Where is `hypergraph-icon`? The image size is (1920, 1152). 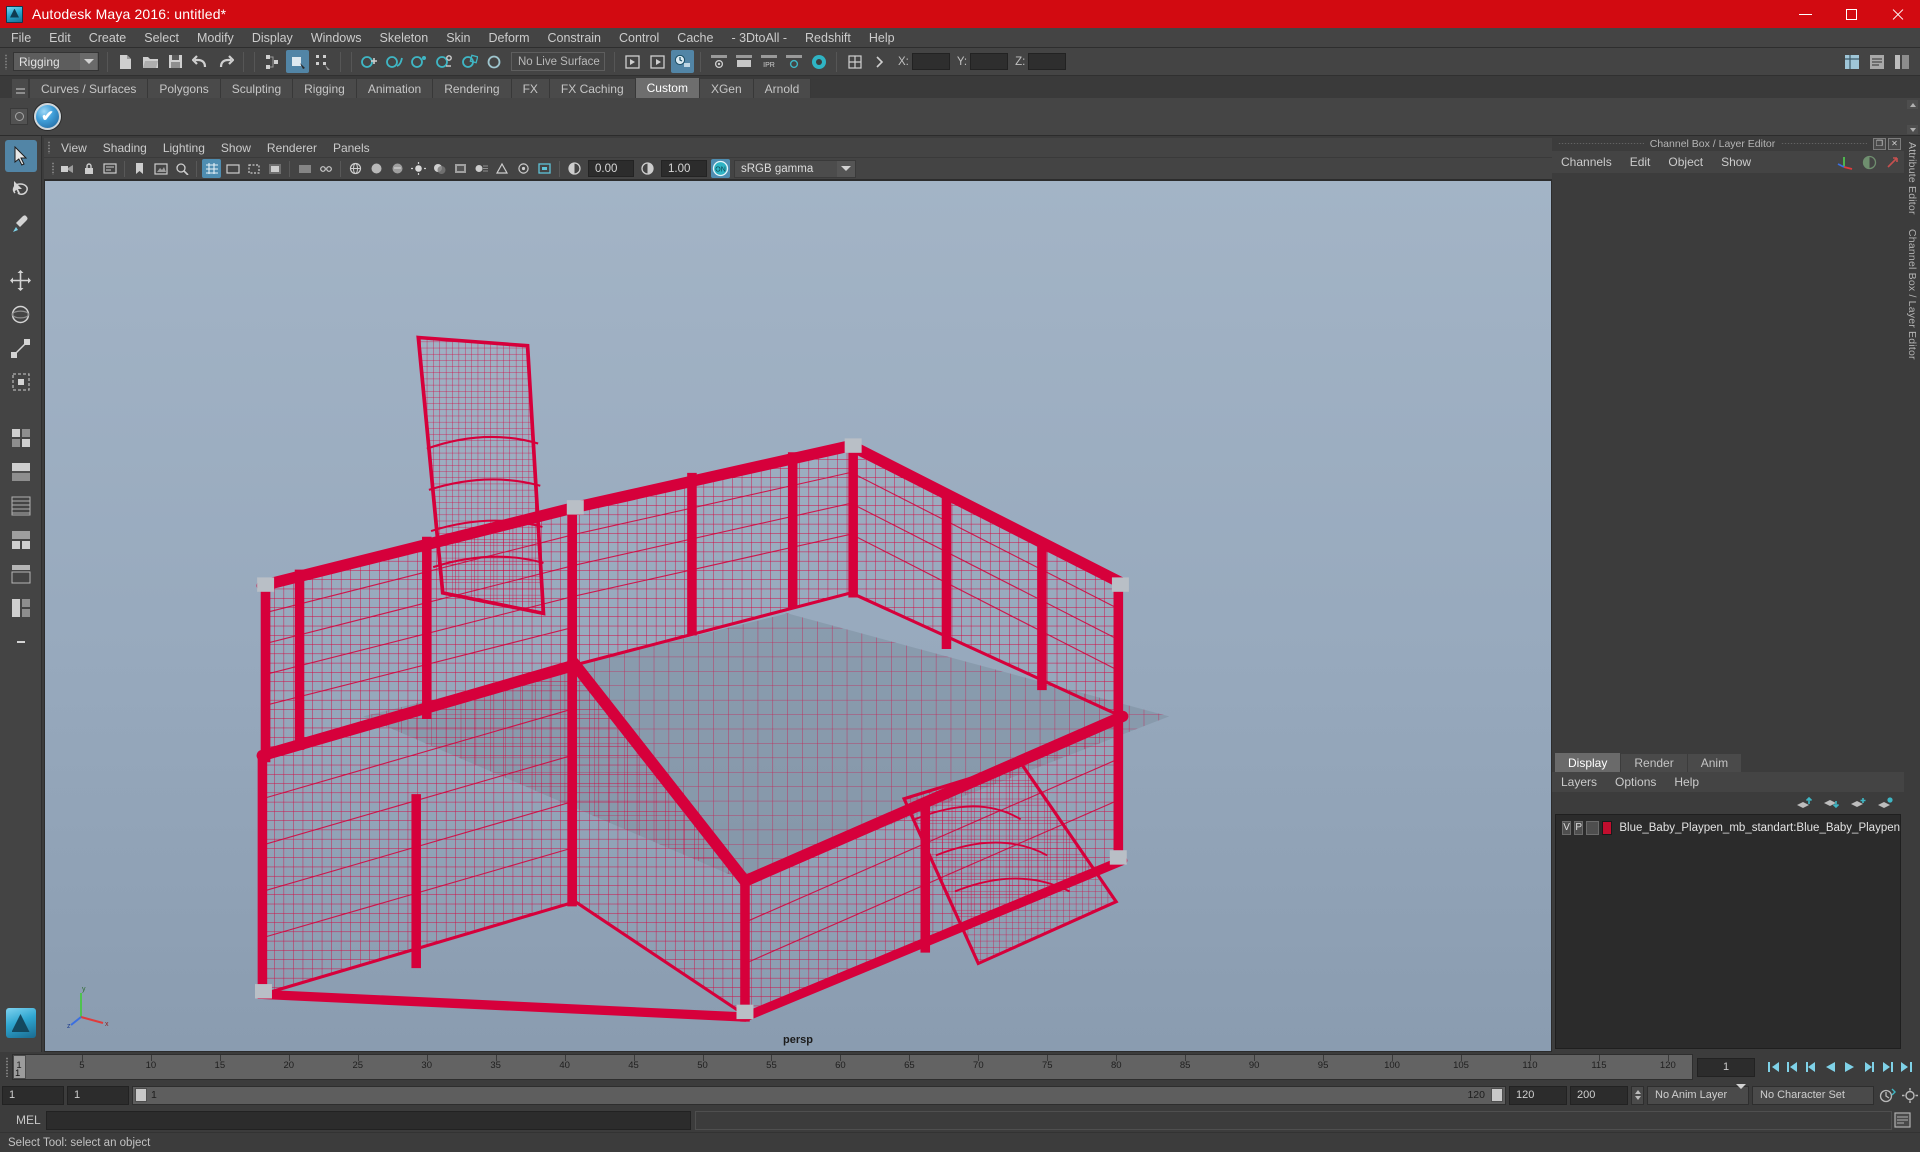 hypergraph-icon is located at coordinates (854, 61).